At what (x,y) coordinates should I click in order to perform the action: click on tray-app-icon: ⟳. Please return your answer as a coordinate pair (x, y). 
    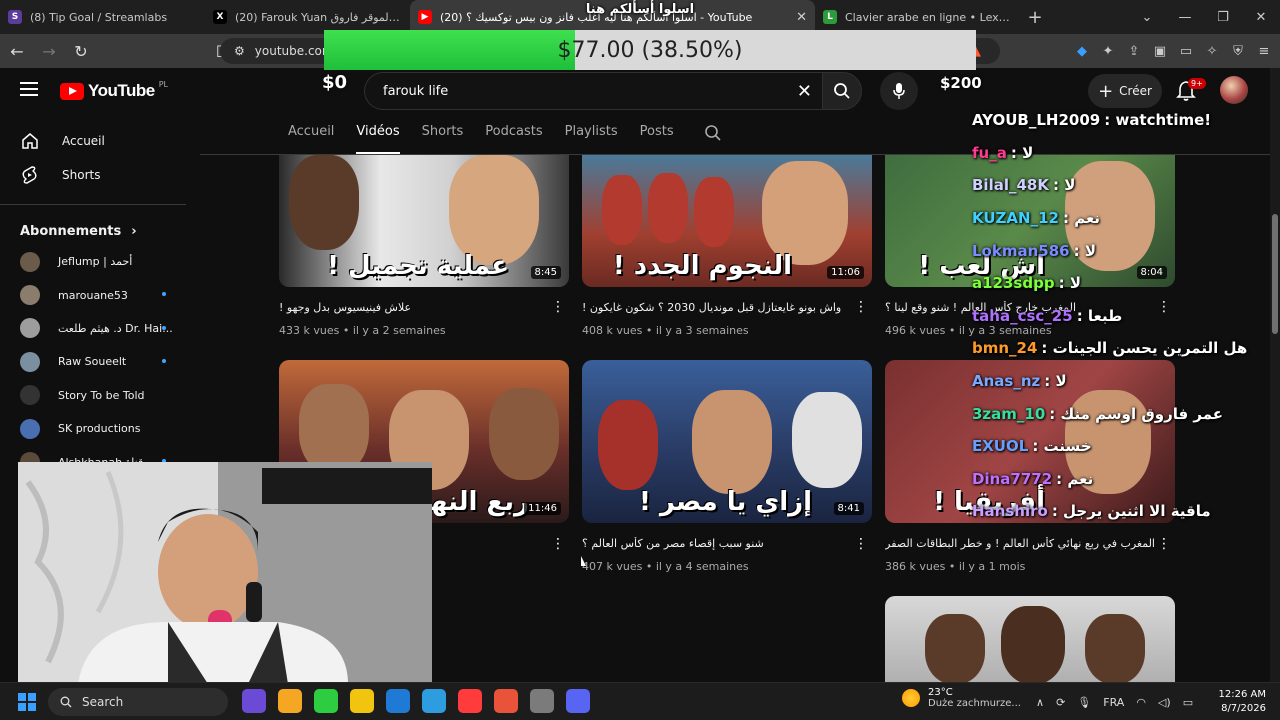
    Looking at the image, I should click on (1060, 702).